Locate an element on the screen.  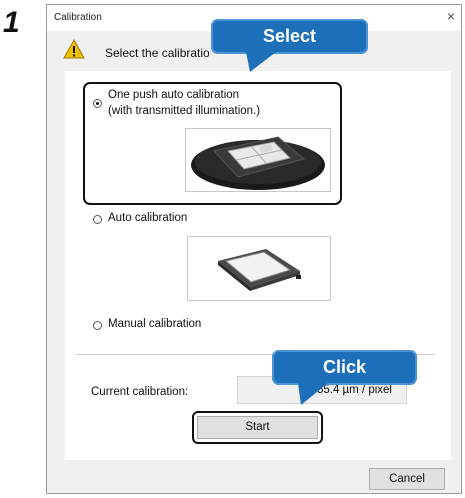
one-push-stage-image is located at coordinates (258, 160).